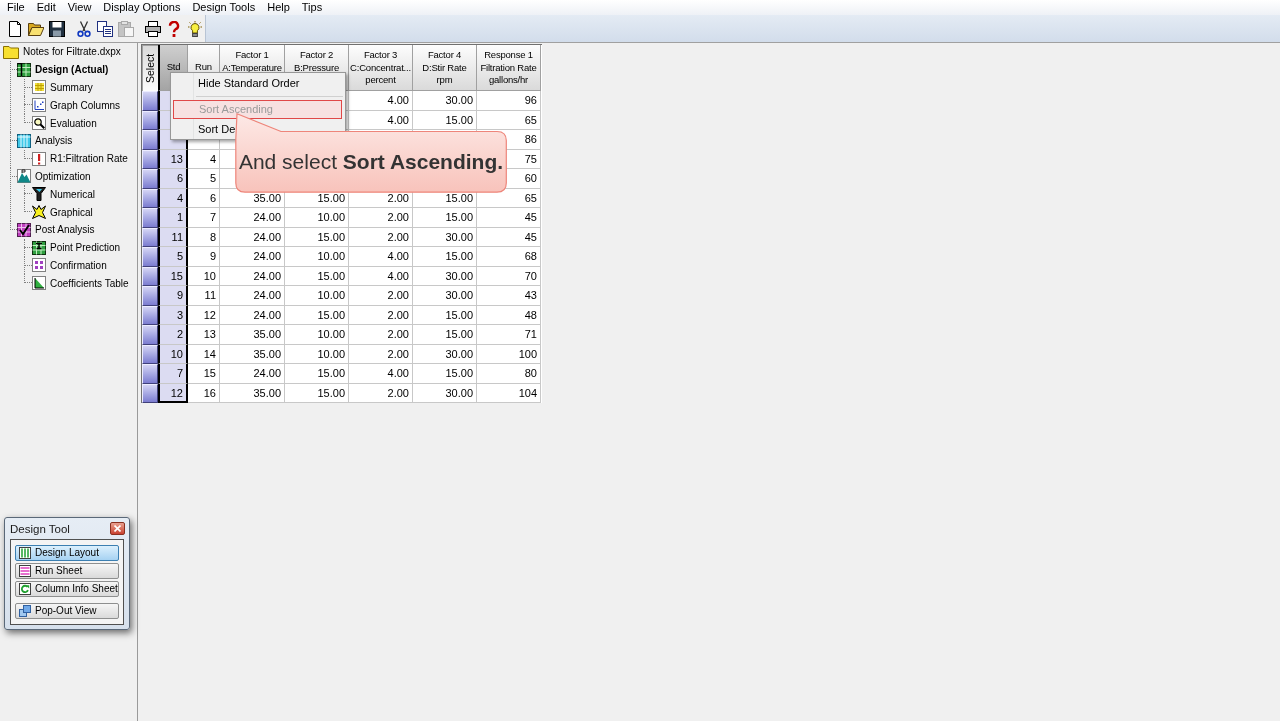  What do you see at coordinates (15, 28) in the screenshot?
I see `new-document-icon` at bounding box center [15, 28].